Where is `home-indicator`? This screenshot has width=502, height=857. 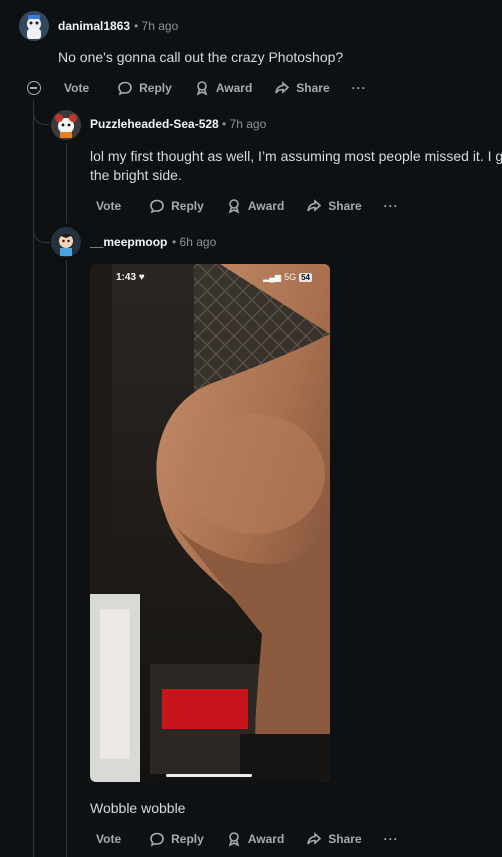 home-indicator is located at coordinates (209, 775).